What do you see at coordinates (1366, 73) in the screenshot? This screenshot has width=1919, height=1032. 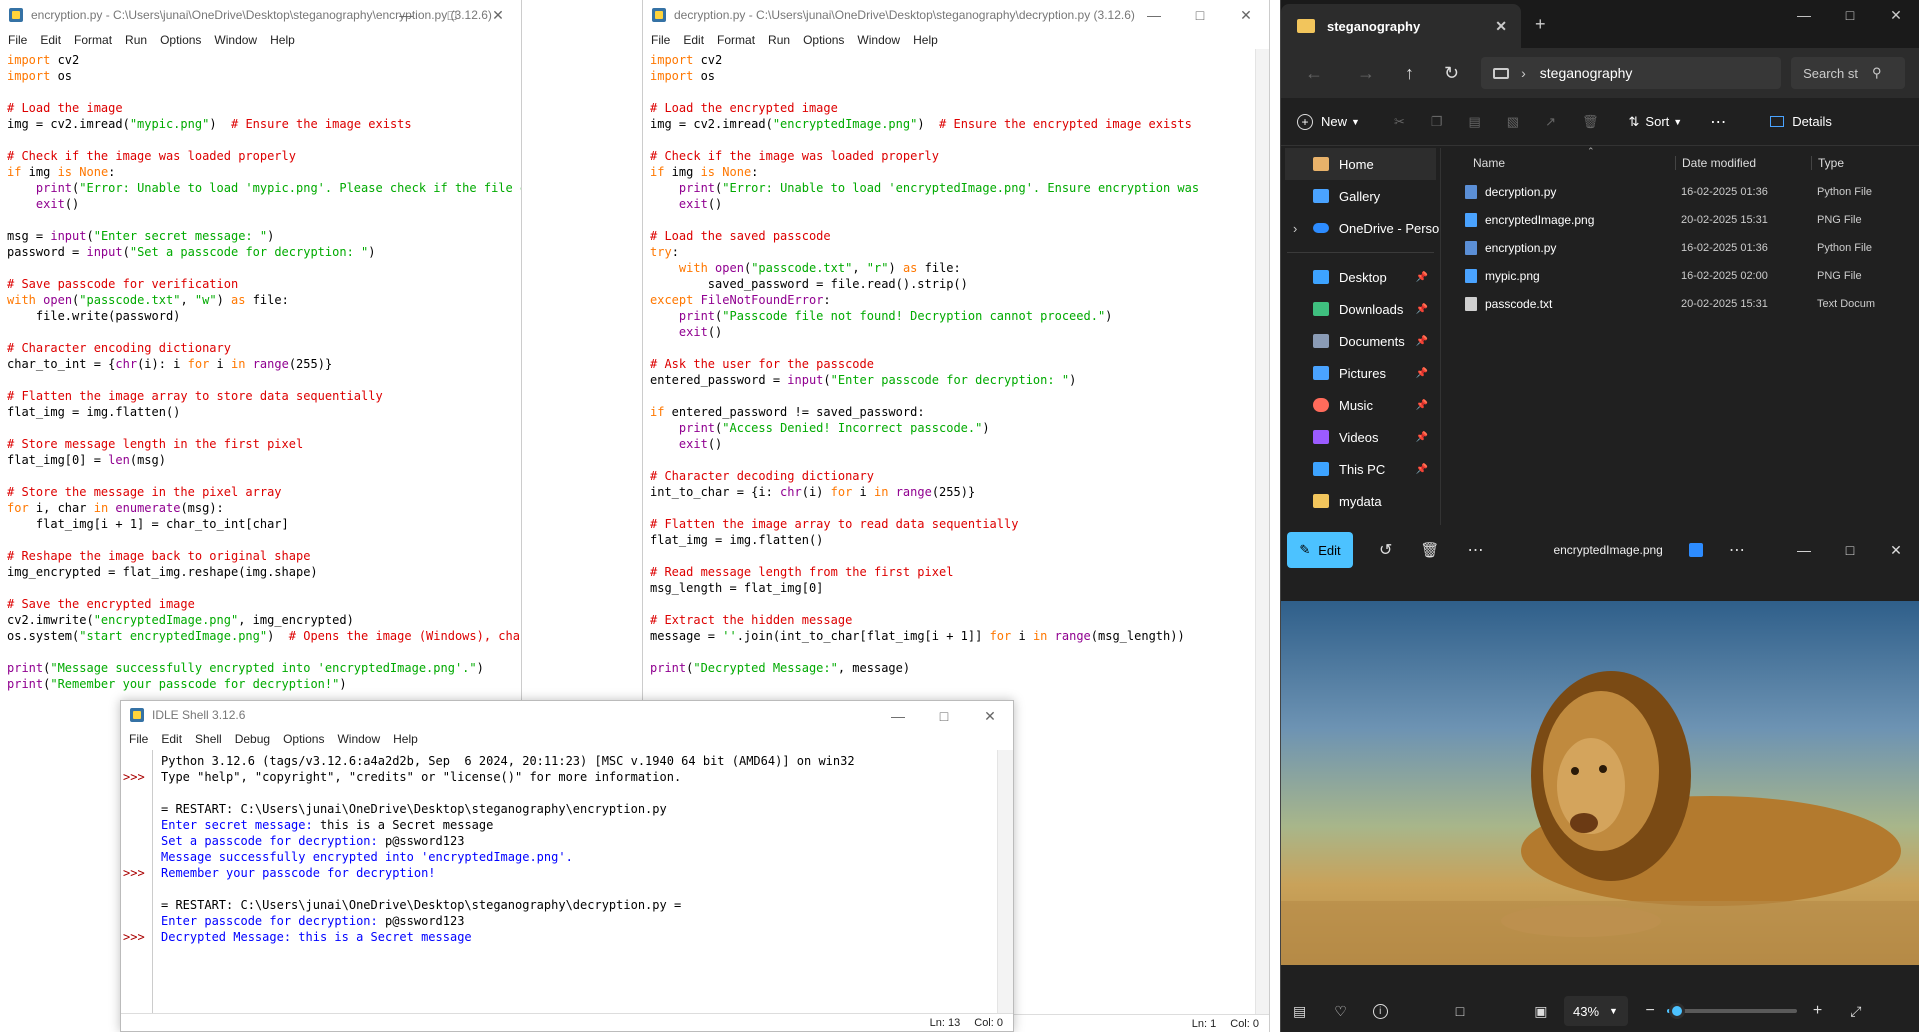 I see `forward-icon: →` at bounding box center [1366, 73].